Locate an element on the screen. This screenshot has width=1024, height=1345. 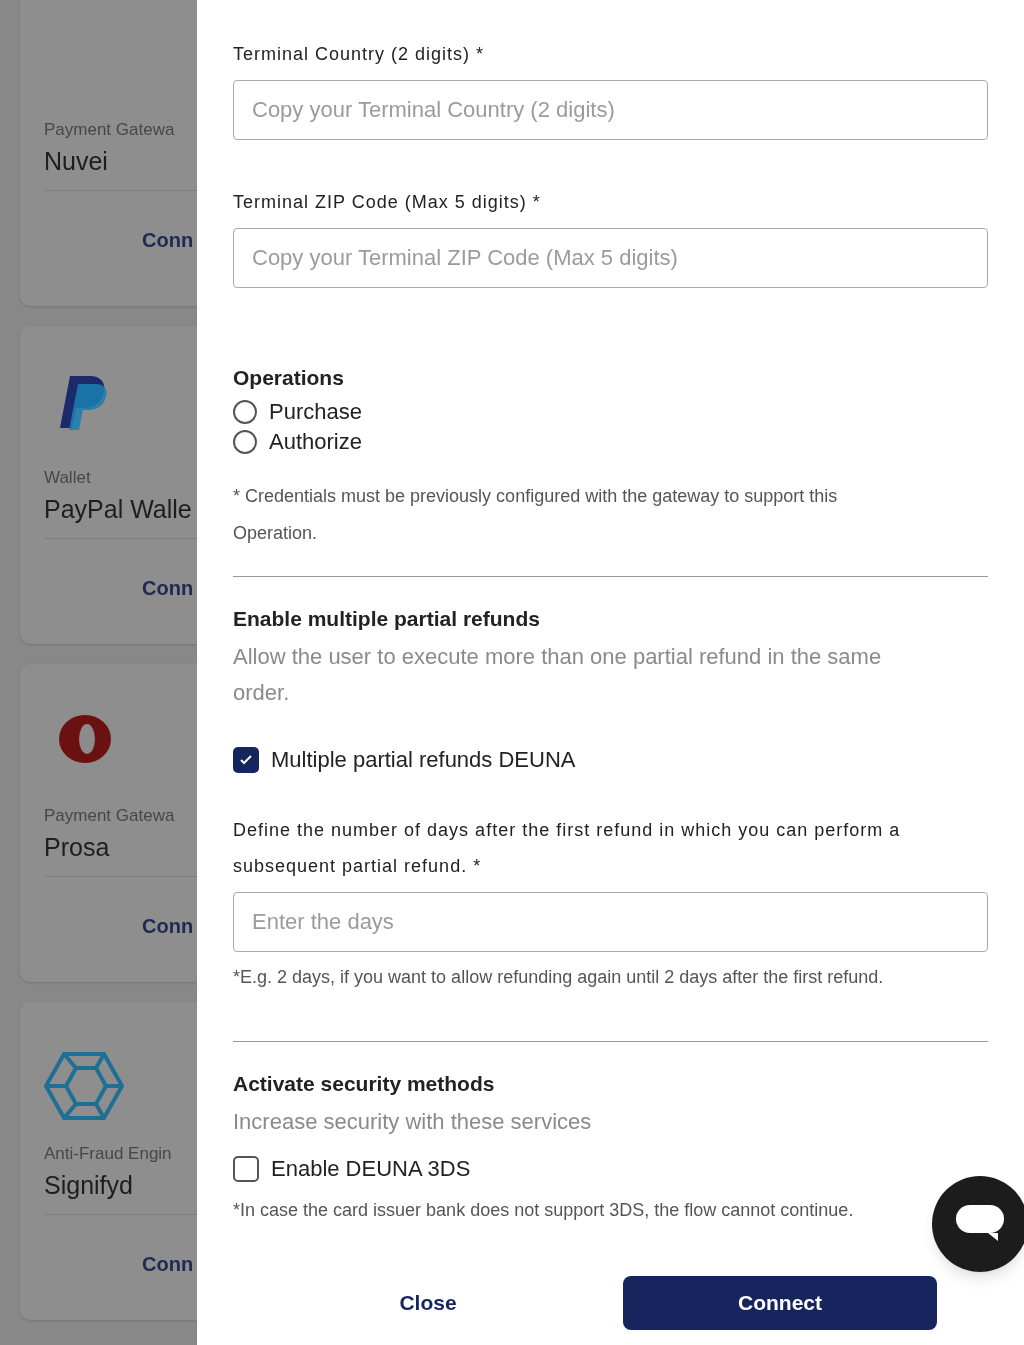
field-label: Define the number of days after the first refund in which you can perform a subsequent partial refund. * is located at coordinates (567, 848).